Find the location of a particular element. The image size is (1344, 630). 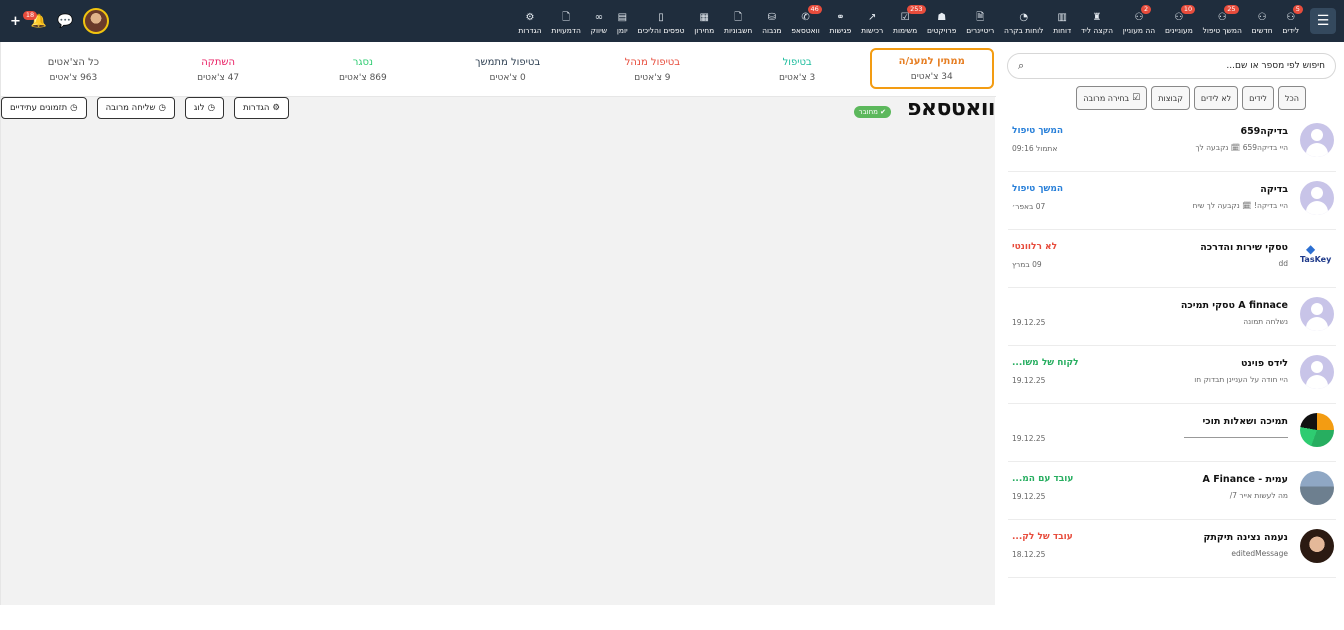

chat-date: 07 באפר׳ is located at coordinates (1029, 206).